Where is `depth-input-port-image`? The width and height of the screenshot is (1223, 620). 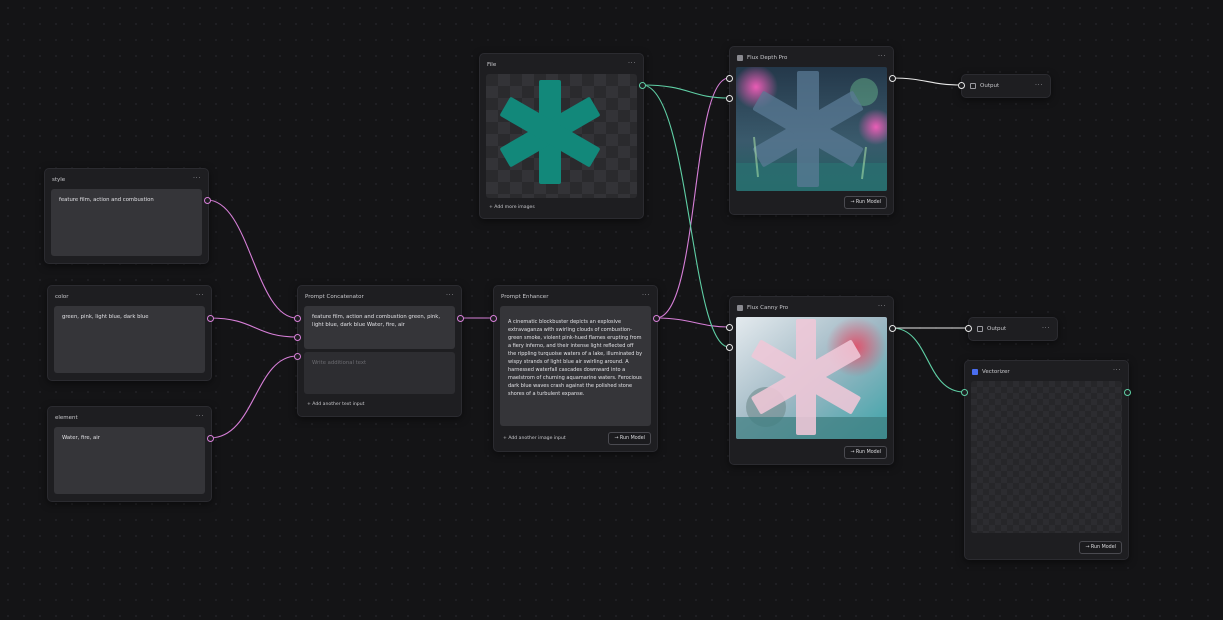
depth-input-port-image is located at coordinates (729, 98).